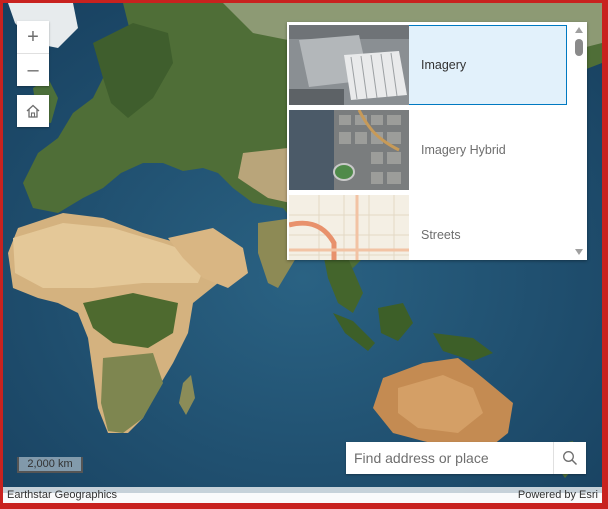 Image resolution: width=608 pixels, height=509 pixels. I want to click on zoom-in-button: +, so click(33, 37).